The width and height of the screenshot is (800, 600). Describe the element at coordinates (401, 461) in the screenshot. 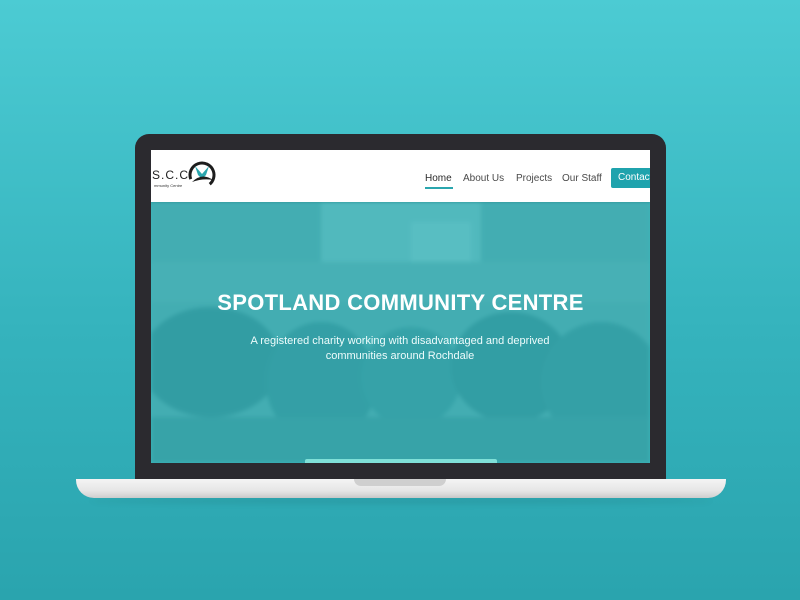

I see `hero-accent-bar` at that location.